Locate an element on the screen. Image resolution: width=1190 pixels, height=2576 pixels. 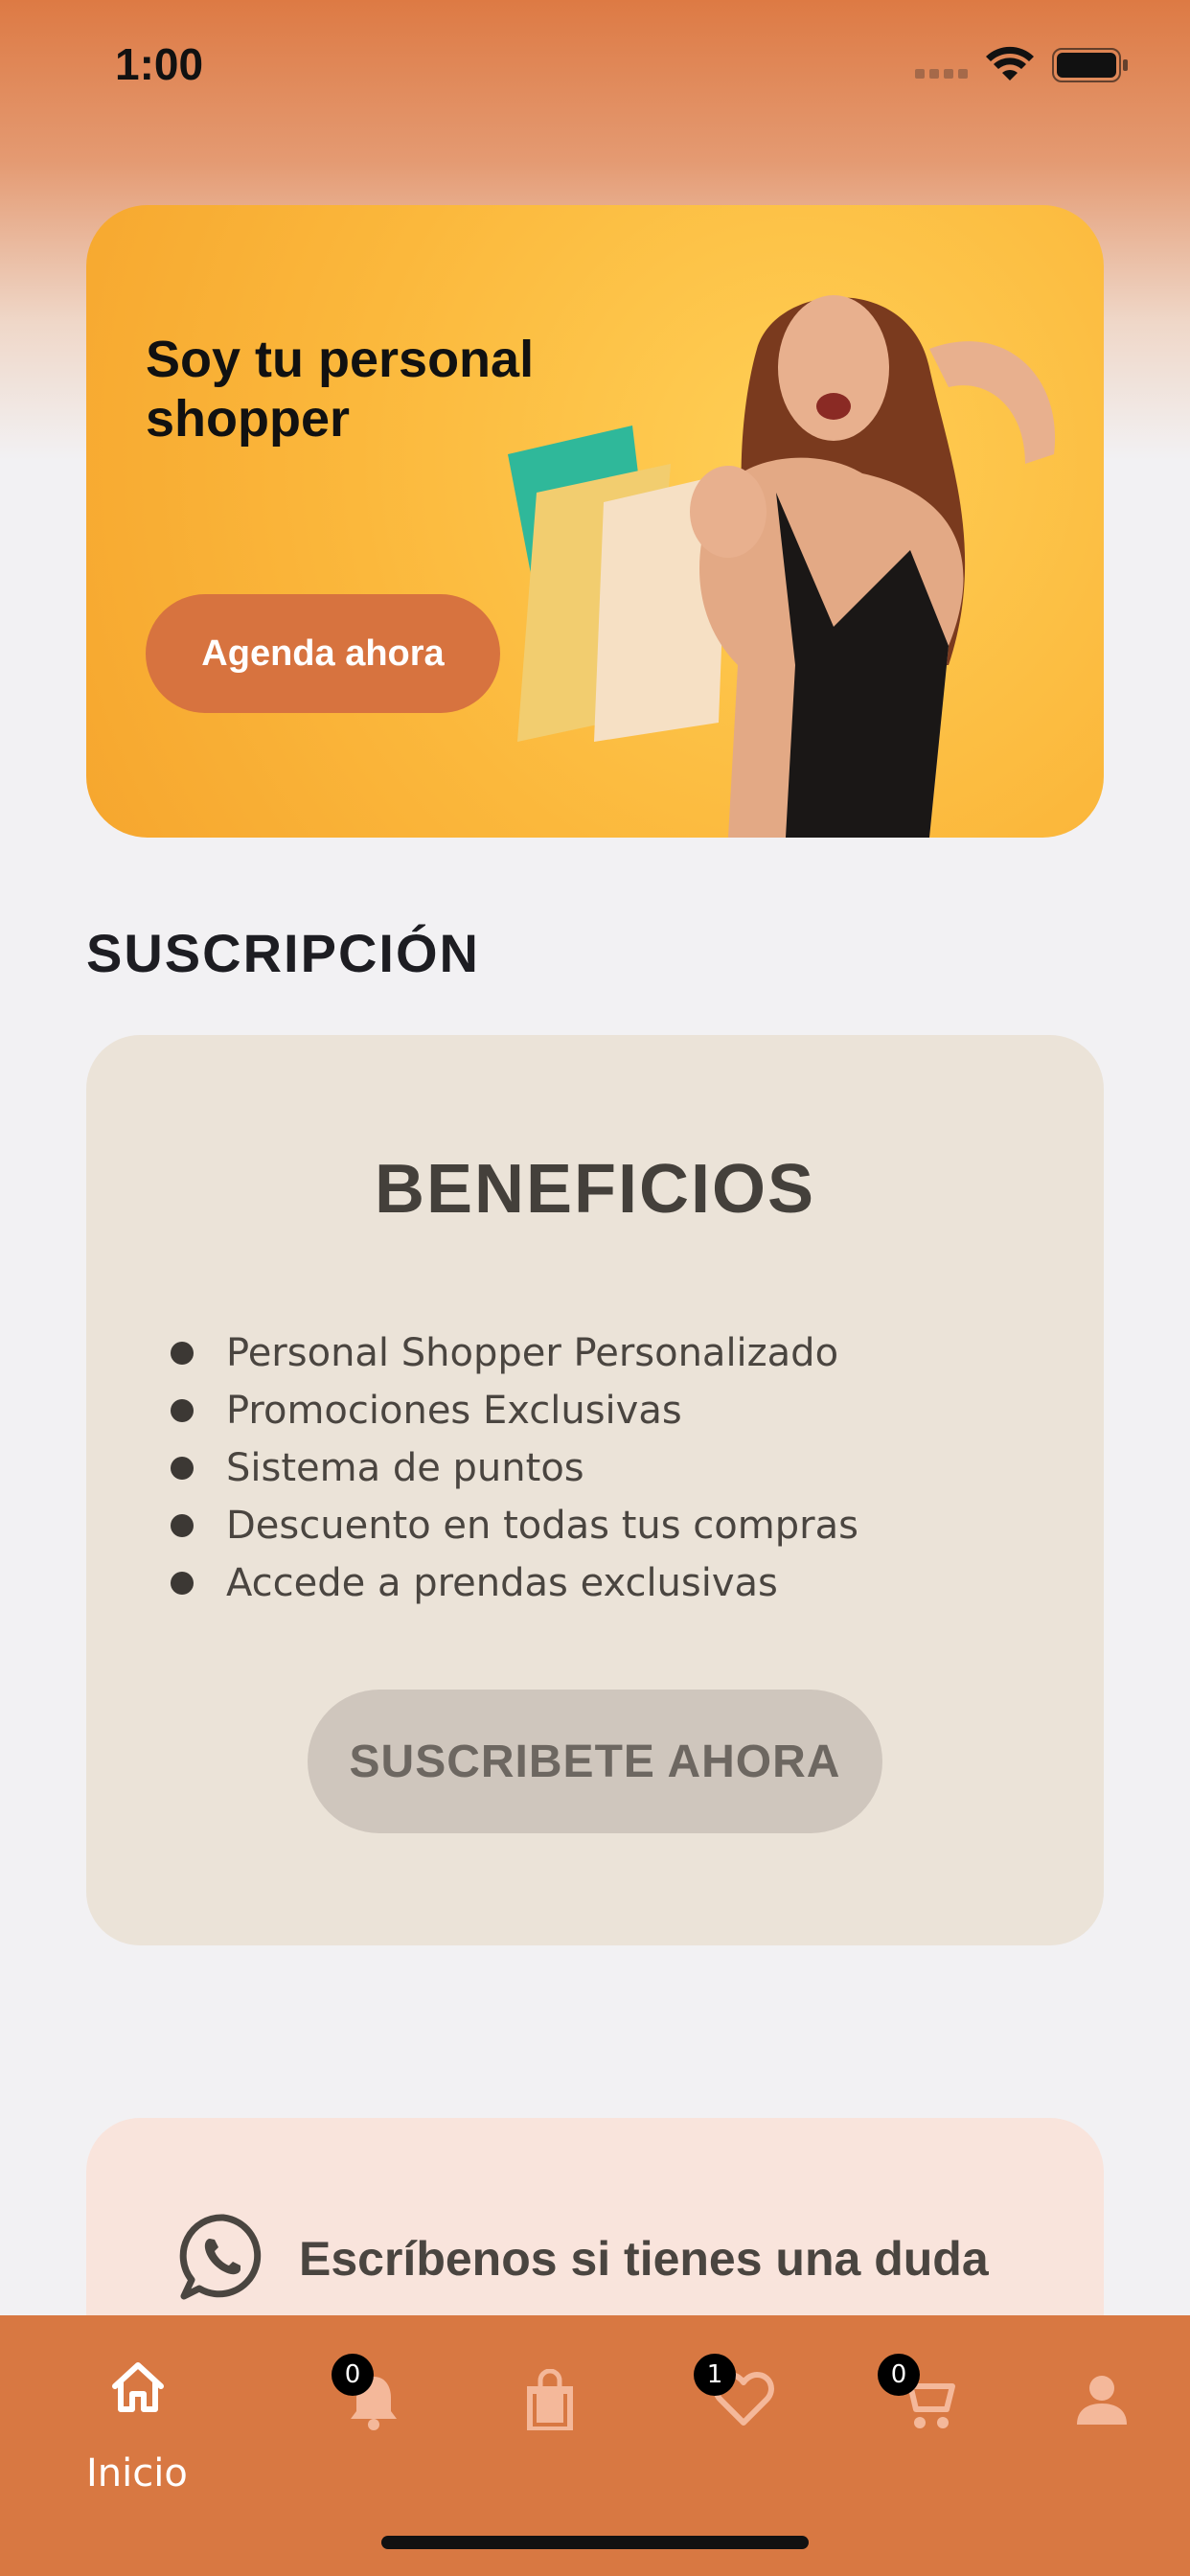
wifi-icon is located at coordinates (1010, 63).